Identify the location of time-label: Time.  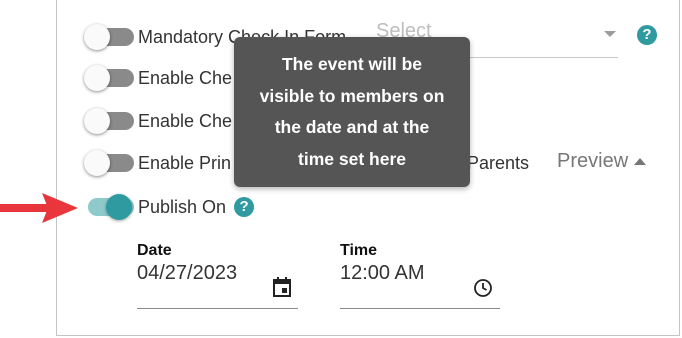
(359, 250).